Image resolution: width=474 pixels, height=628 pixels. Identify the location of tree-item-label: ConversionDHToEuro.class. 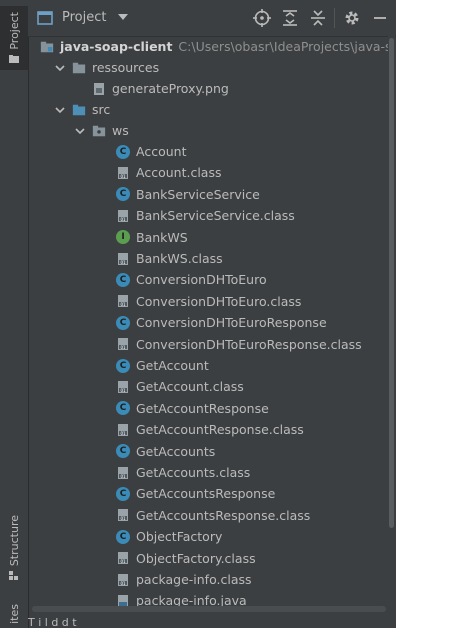
(219, 301).